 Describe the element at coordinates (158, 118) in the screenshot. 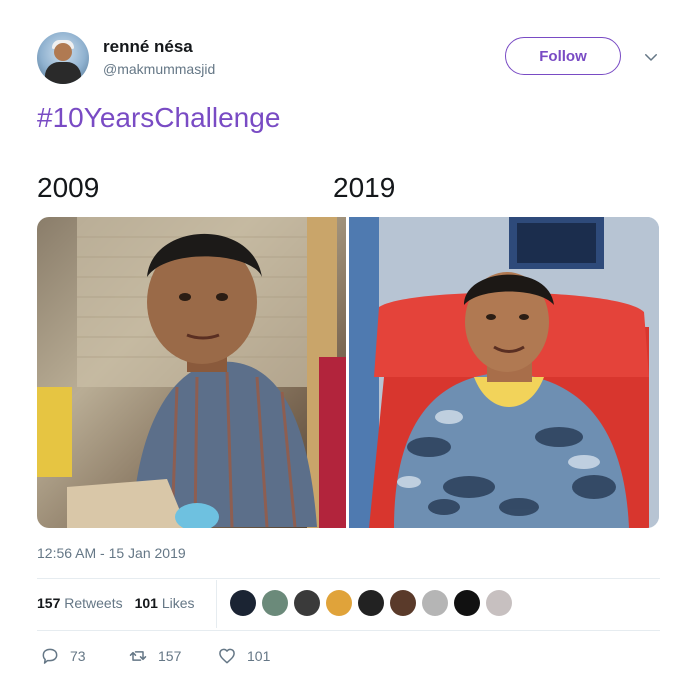

I see `hashtag-link: #10YearsChallenge` at that location.